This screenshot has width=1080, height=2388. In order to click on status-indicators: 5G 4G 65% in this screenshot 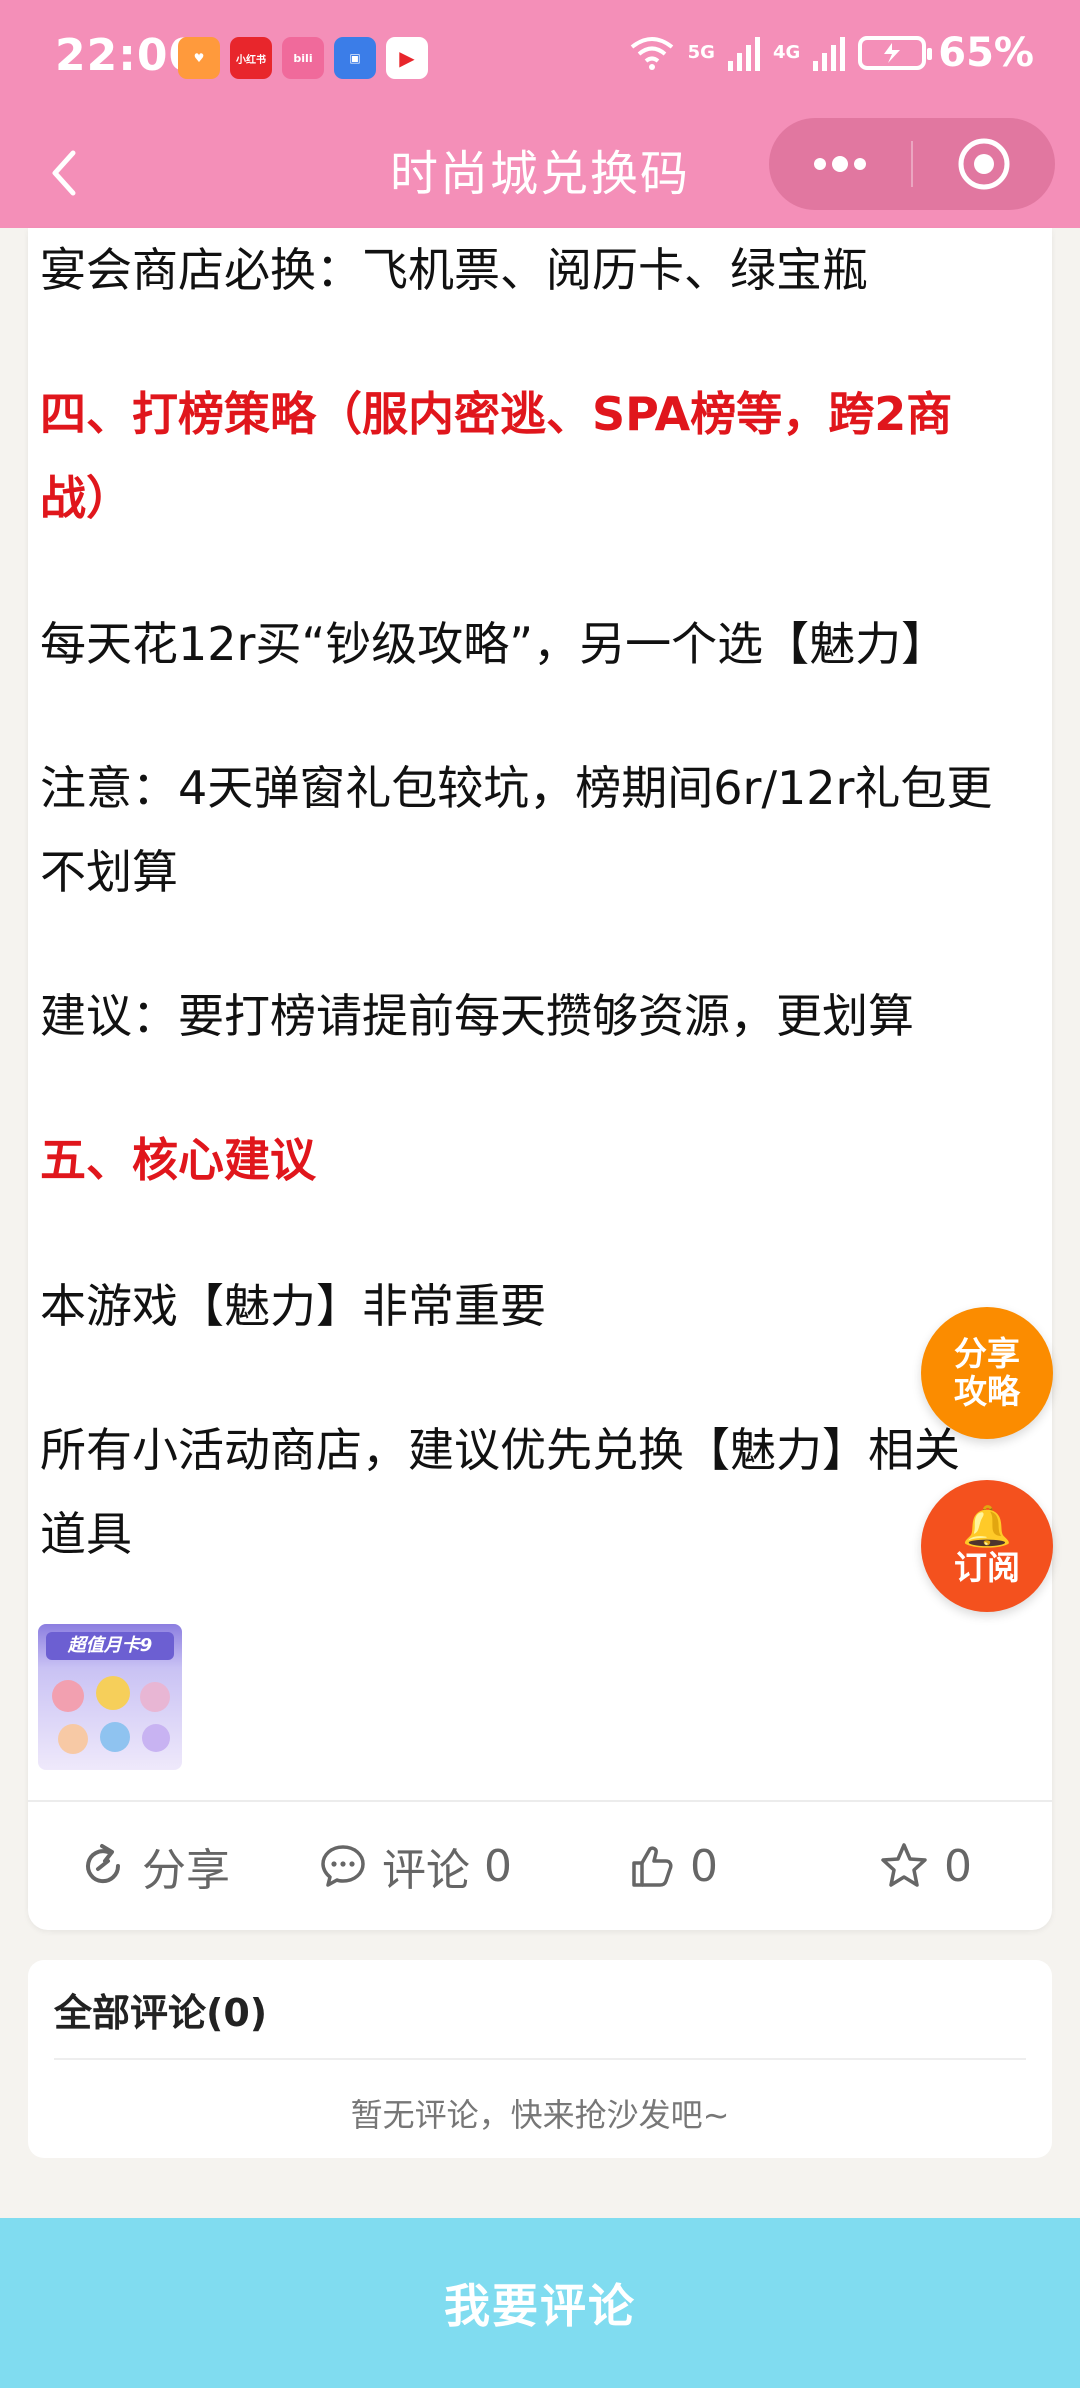, I will do `click(831, 53)`.